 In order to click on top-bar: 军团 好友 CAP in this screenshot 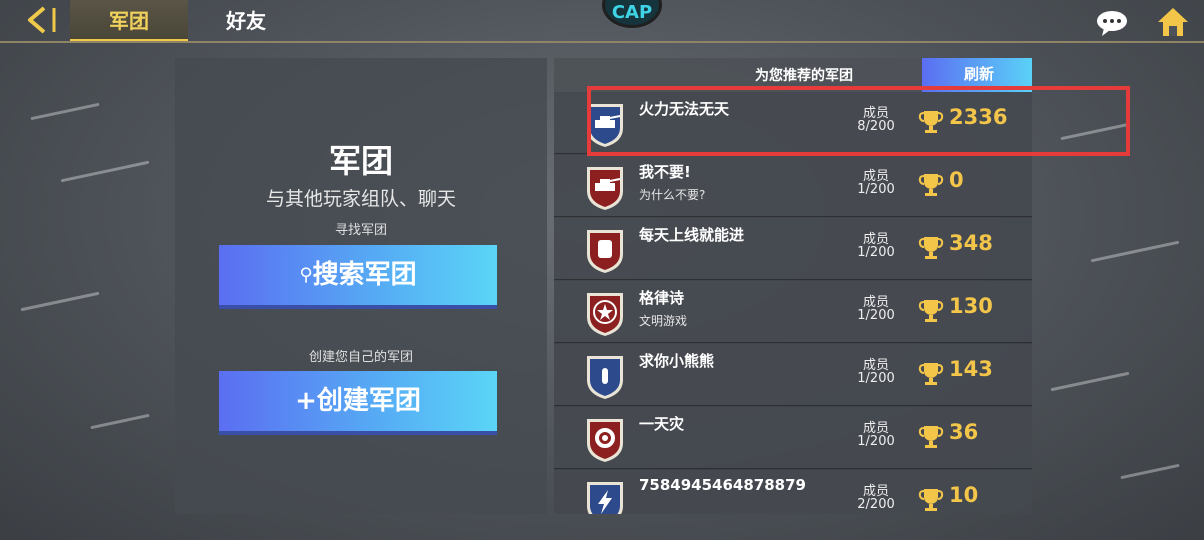, I will do `click(602, 21)`.